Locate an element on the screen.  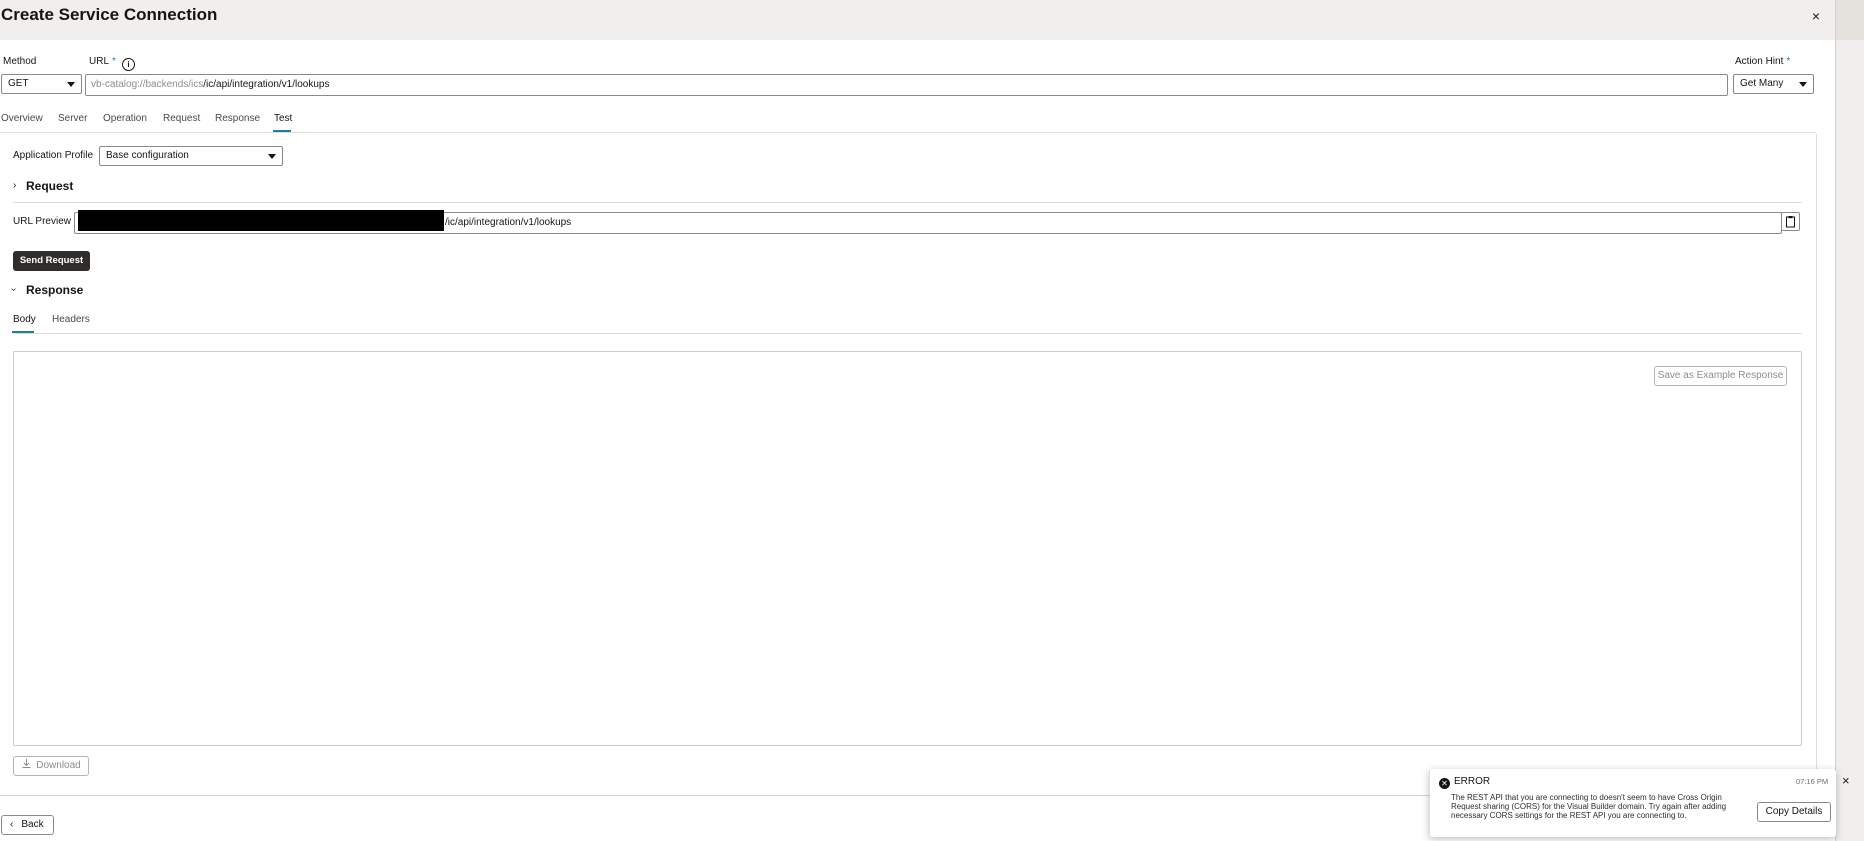
url-label: URL * is located at coordinates (102, 61).